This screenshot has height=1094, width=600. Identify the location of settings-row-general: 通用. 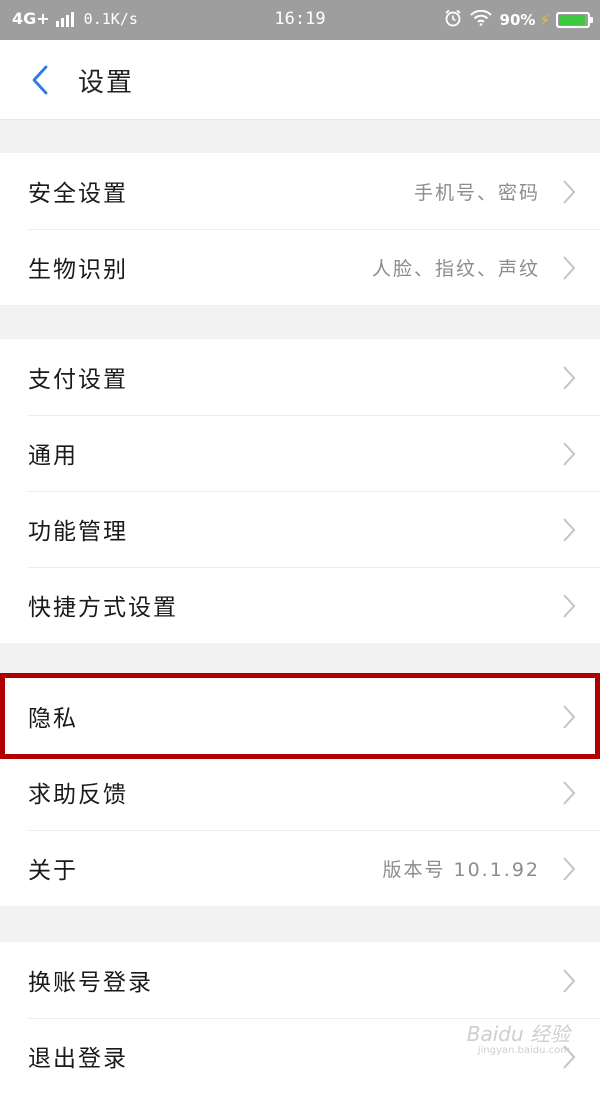
(300, 453).